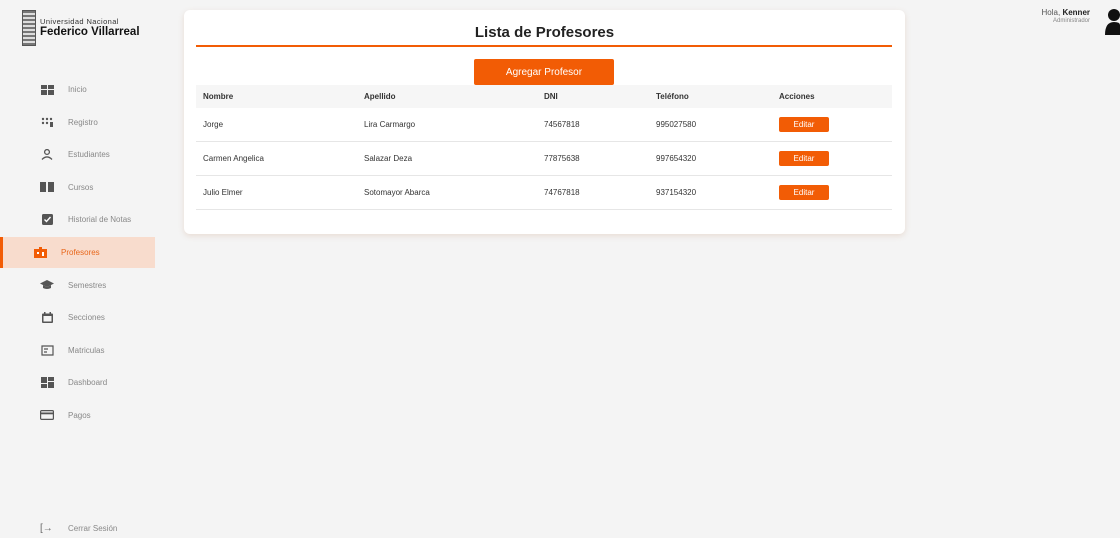 The image size is (1120, 538). Describe the element at coordinates (89, 155) in the screenshot. I see `sidebar-item-label: Estudiantes` at that location.